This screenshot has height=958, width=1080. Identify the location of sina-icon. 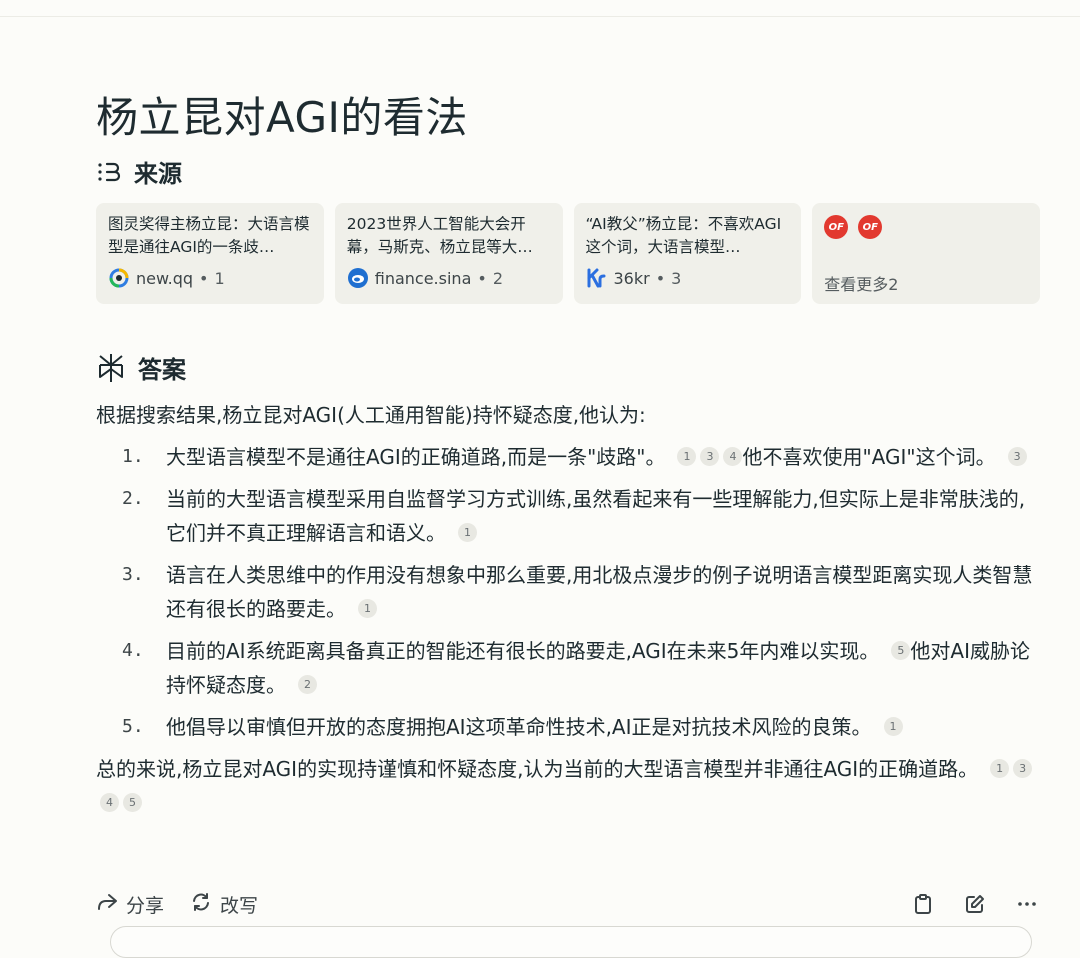
(358, 278).